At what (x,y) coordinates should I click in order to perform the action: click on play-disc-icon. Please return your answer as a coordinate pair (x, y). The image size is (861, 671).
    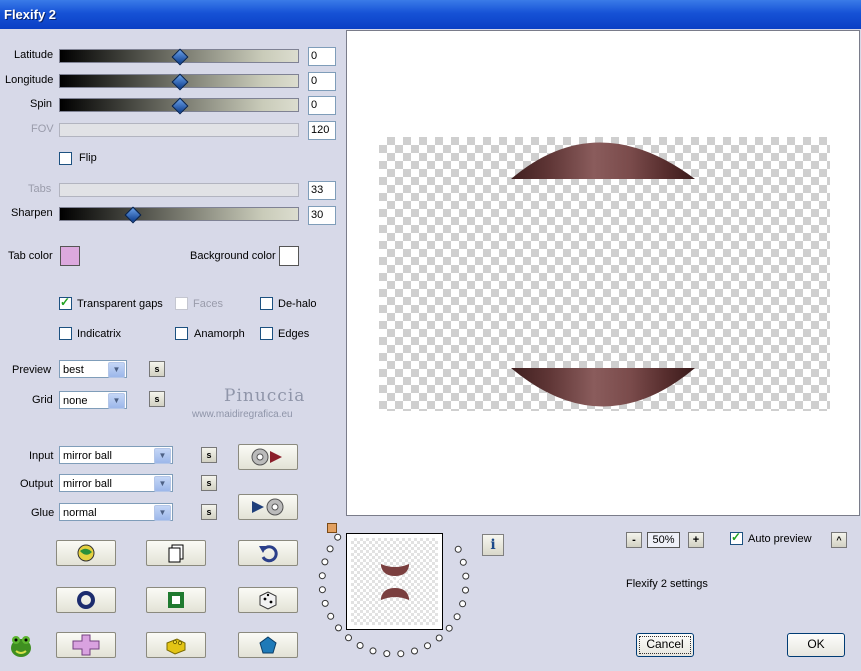
    Looking at the image, I should click on (268, 507).